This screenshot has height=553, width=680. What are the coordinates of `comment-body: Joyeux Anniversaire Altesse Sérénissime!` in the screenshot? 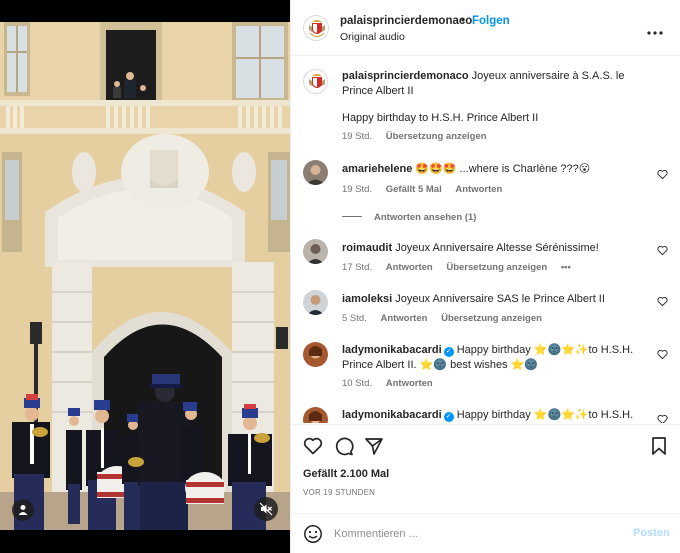 It's located at (497, 248).